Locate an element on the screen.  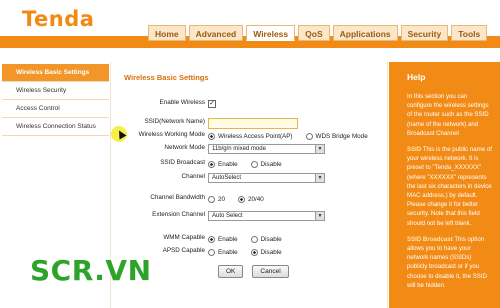
form-buttons: OK Cancel is located at coordinates (253, 271).